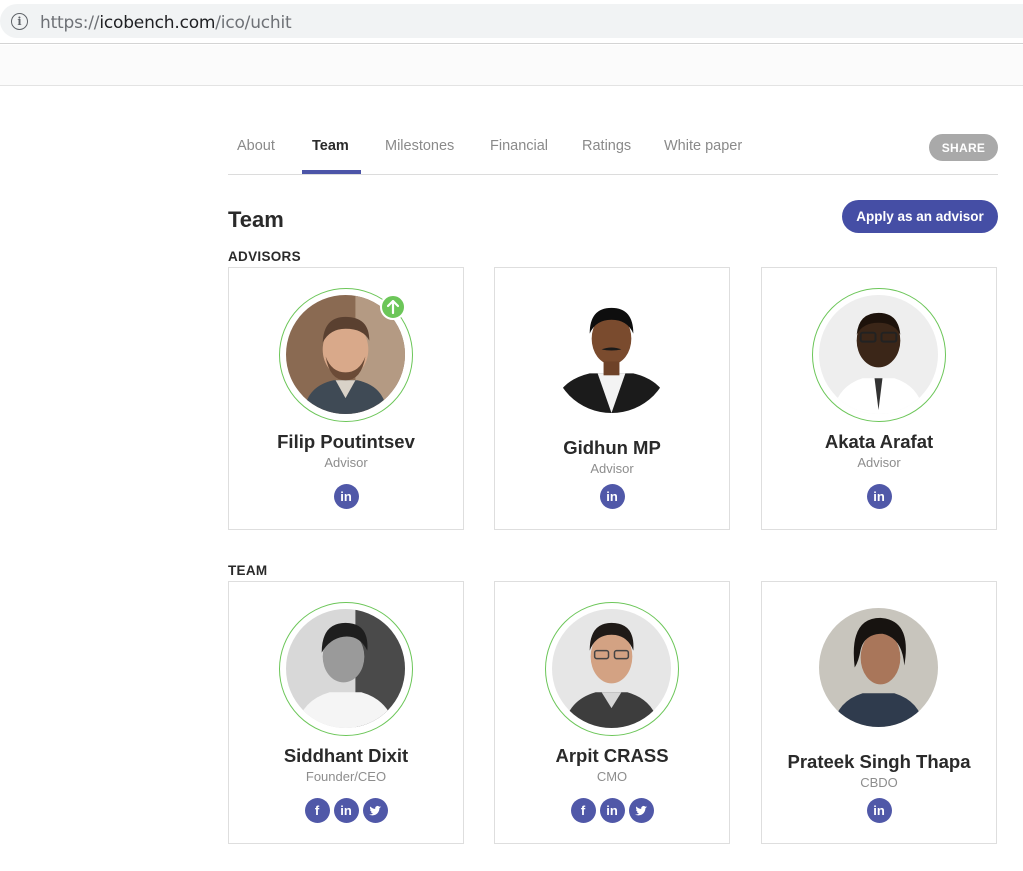 This screenshot has height=871, width=1023. I want to click on advisor-card: Filip Poutintsev Advisor in, so click(346, 398).